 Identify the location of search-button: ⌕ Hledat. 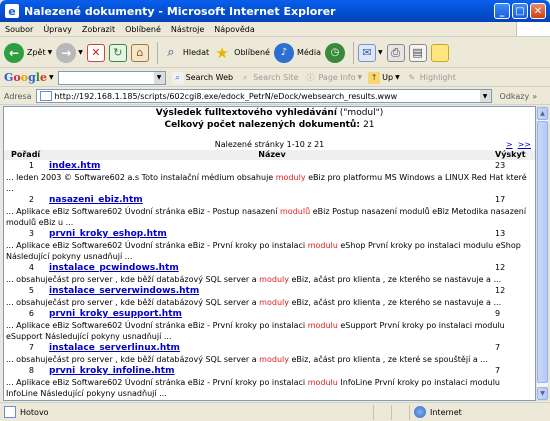
(185, 53).